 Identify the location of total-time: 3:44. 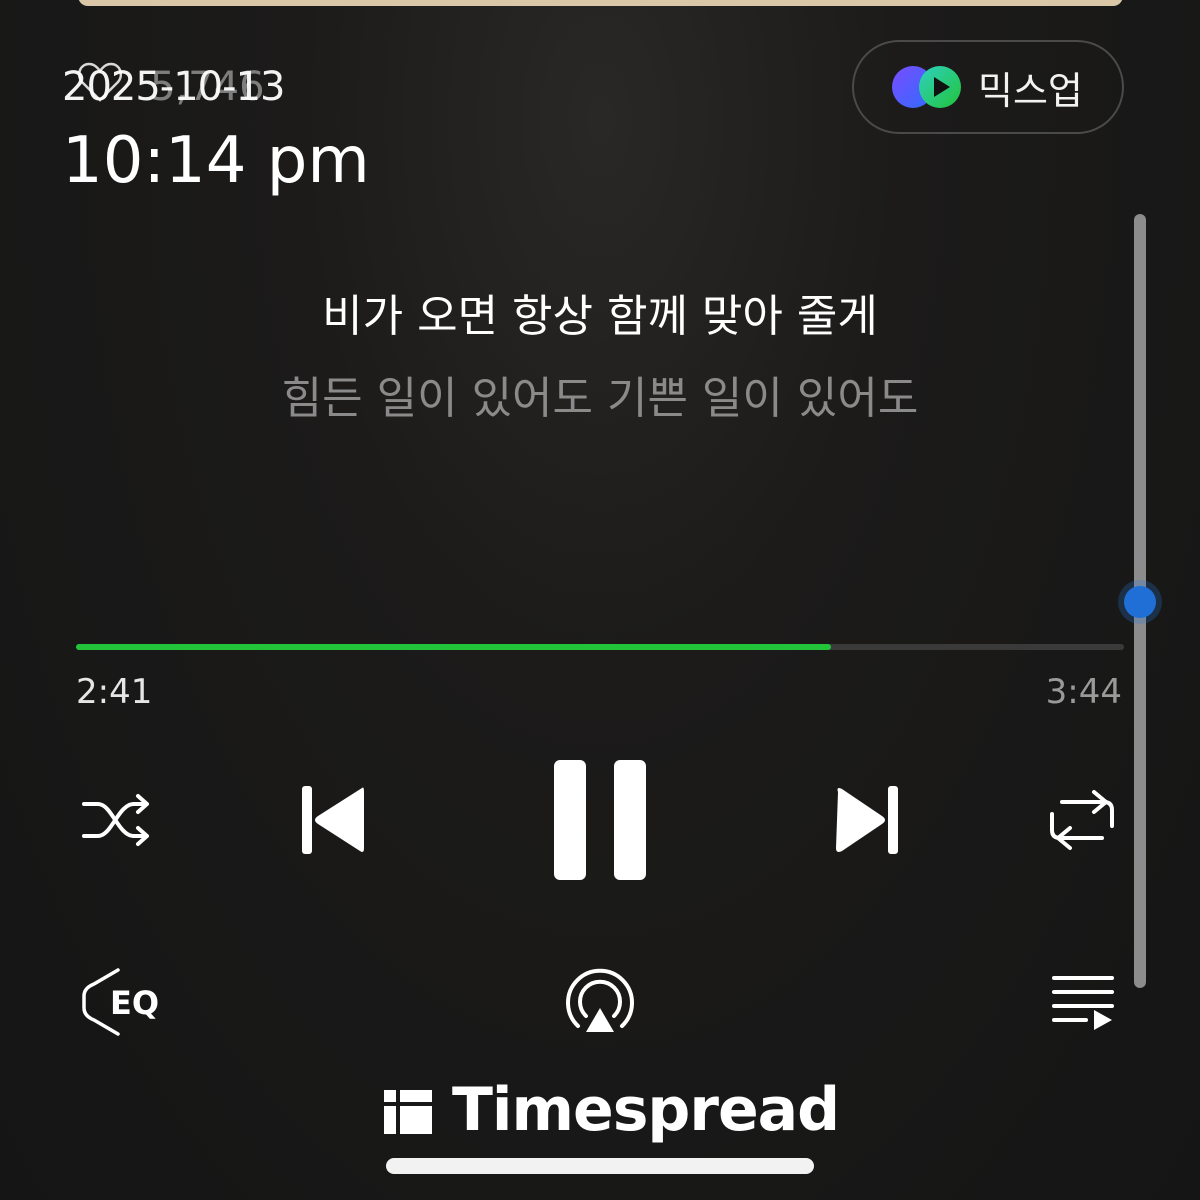
(1083, 692).